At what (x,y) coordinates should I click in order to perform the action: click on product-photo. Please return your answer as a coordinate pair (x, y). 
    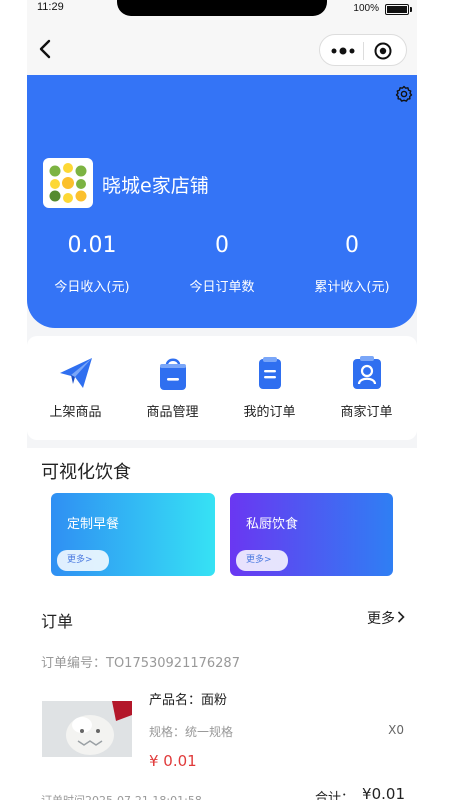
    Looking at the image, I should click on (87, 729).